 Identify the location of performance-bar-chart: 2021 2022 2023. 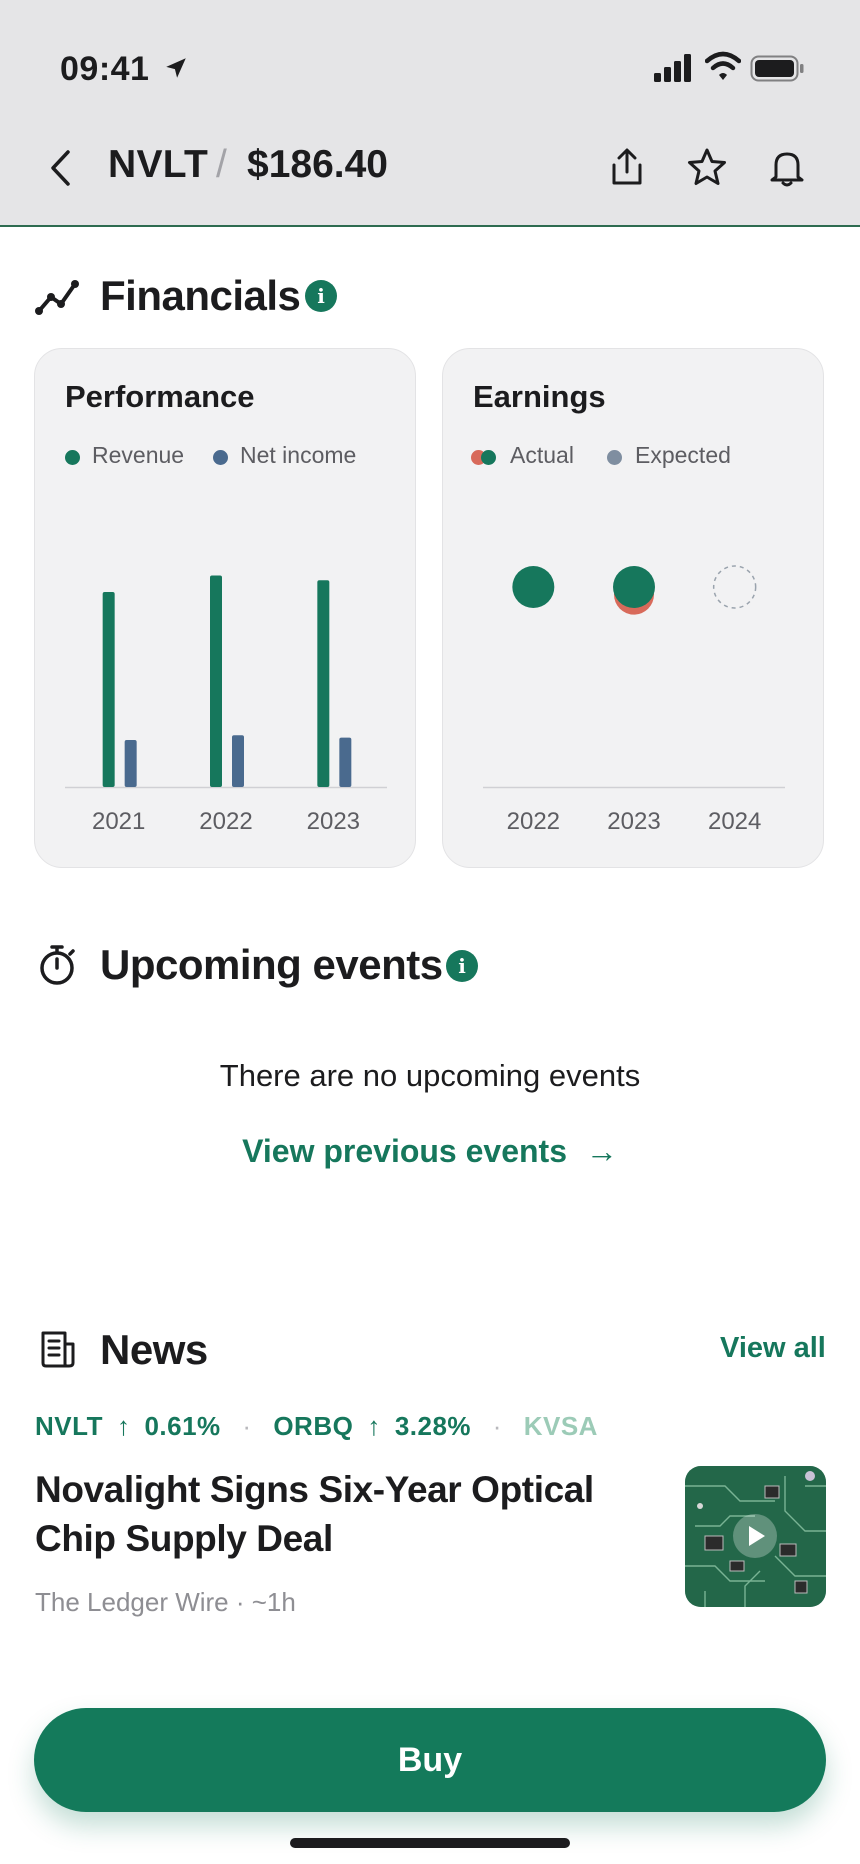
(226, 705).